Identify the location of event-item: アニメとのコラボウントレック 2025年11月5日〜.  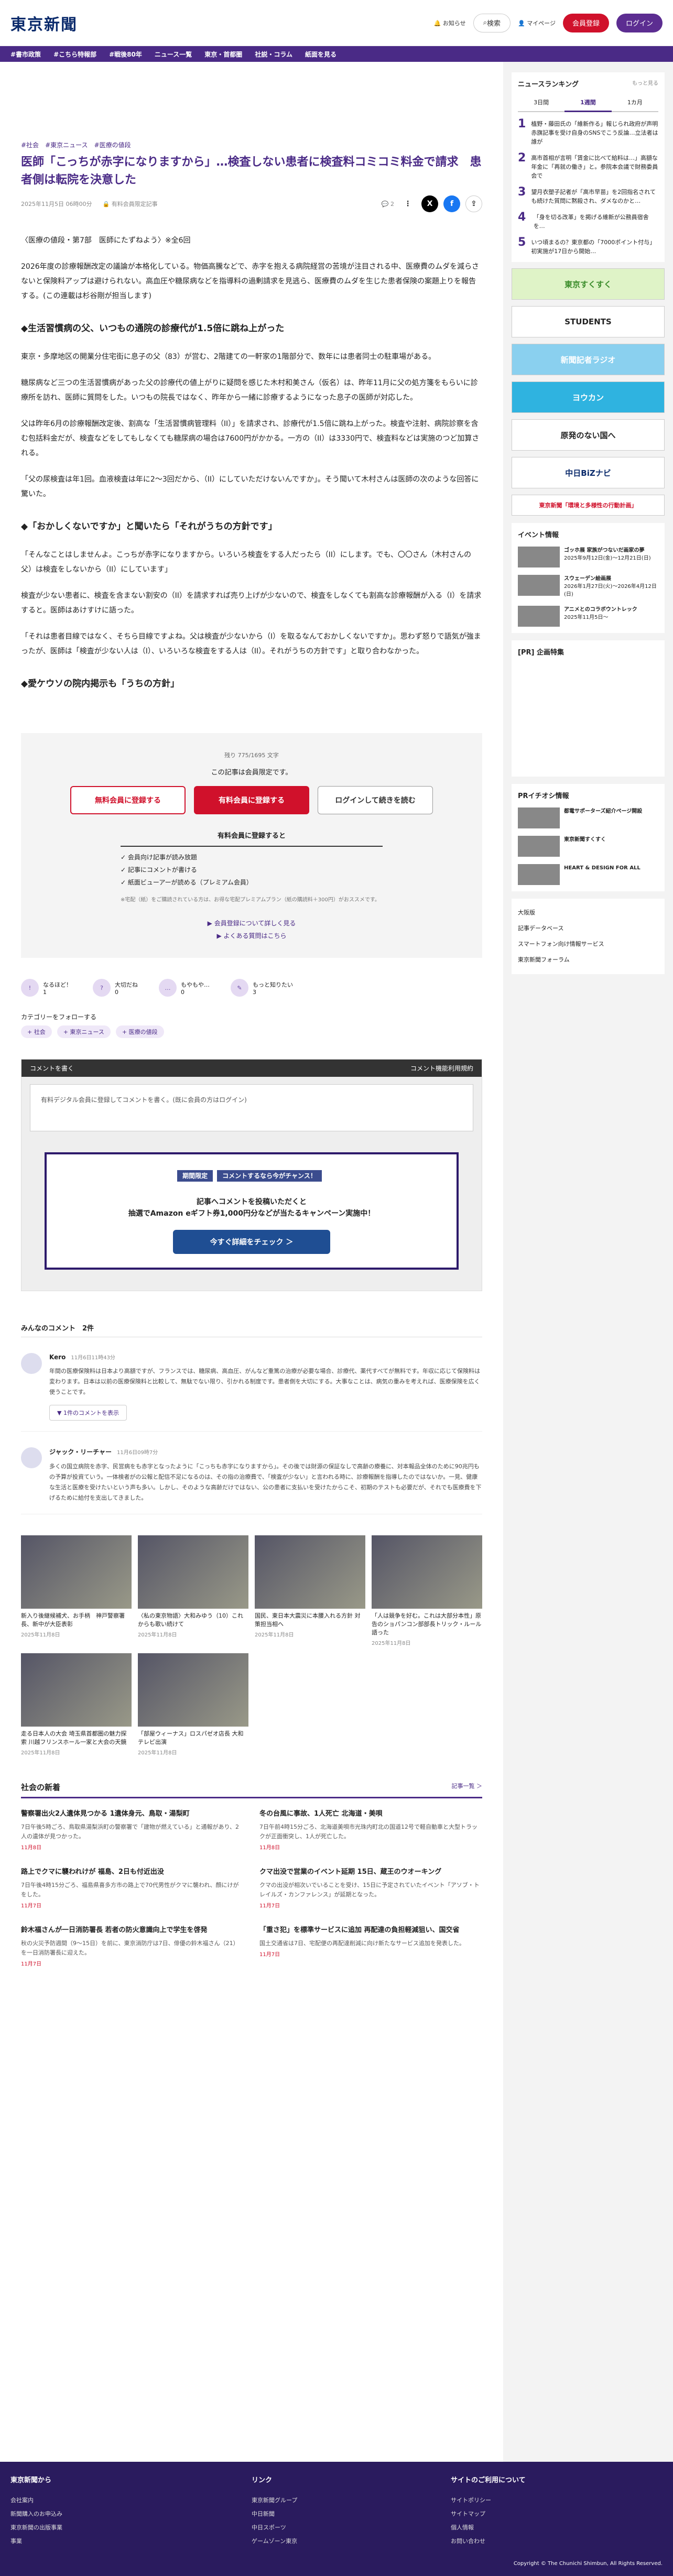
(588, 617).